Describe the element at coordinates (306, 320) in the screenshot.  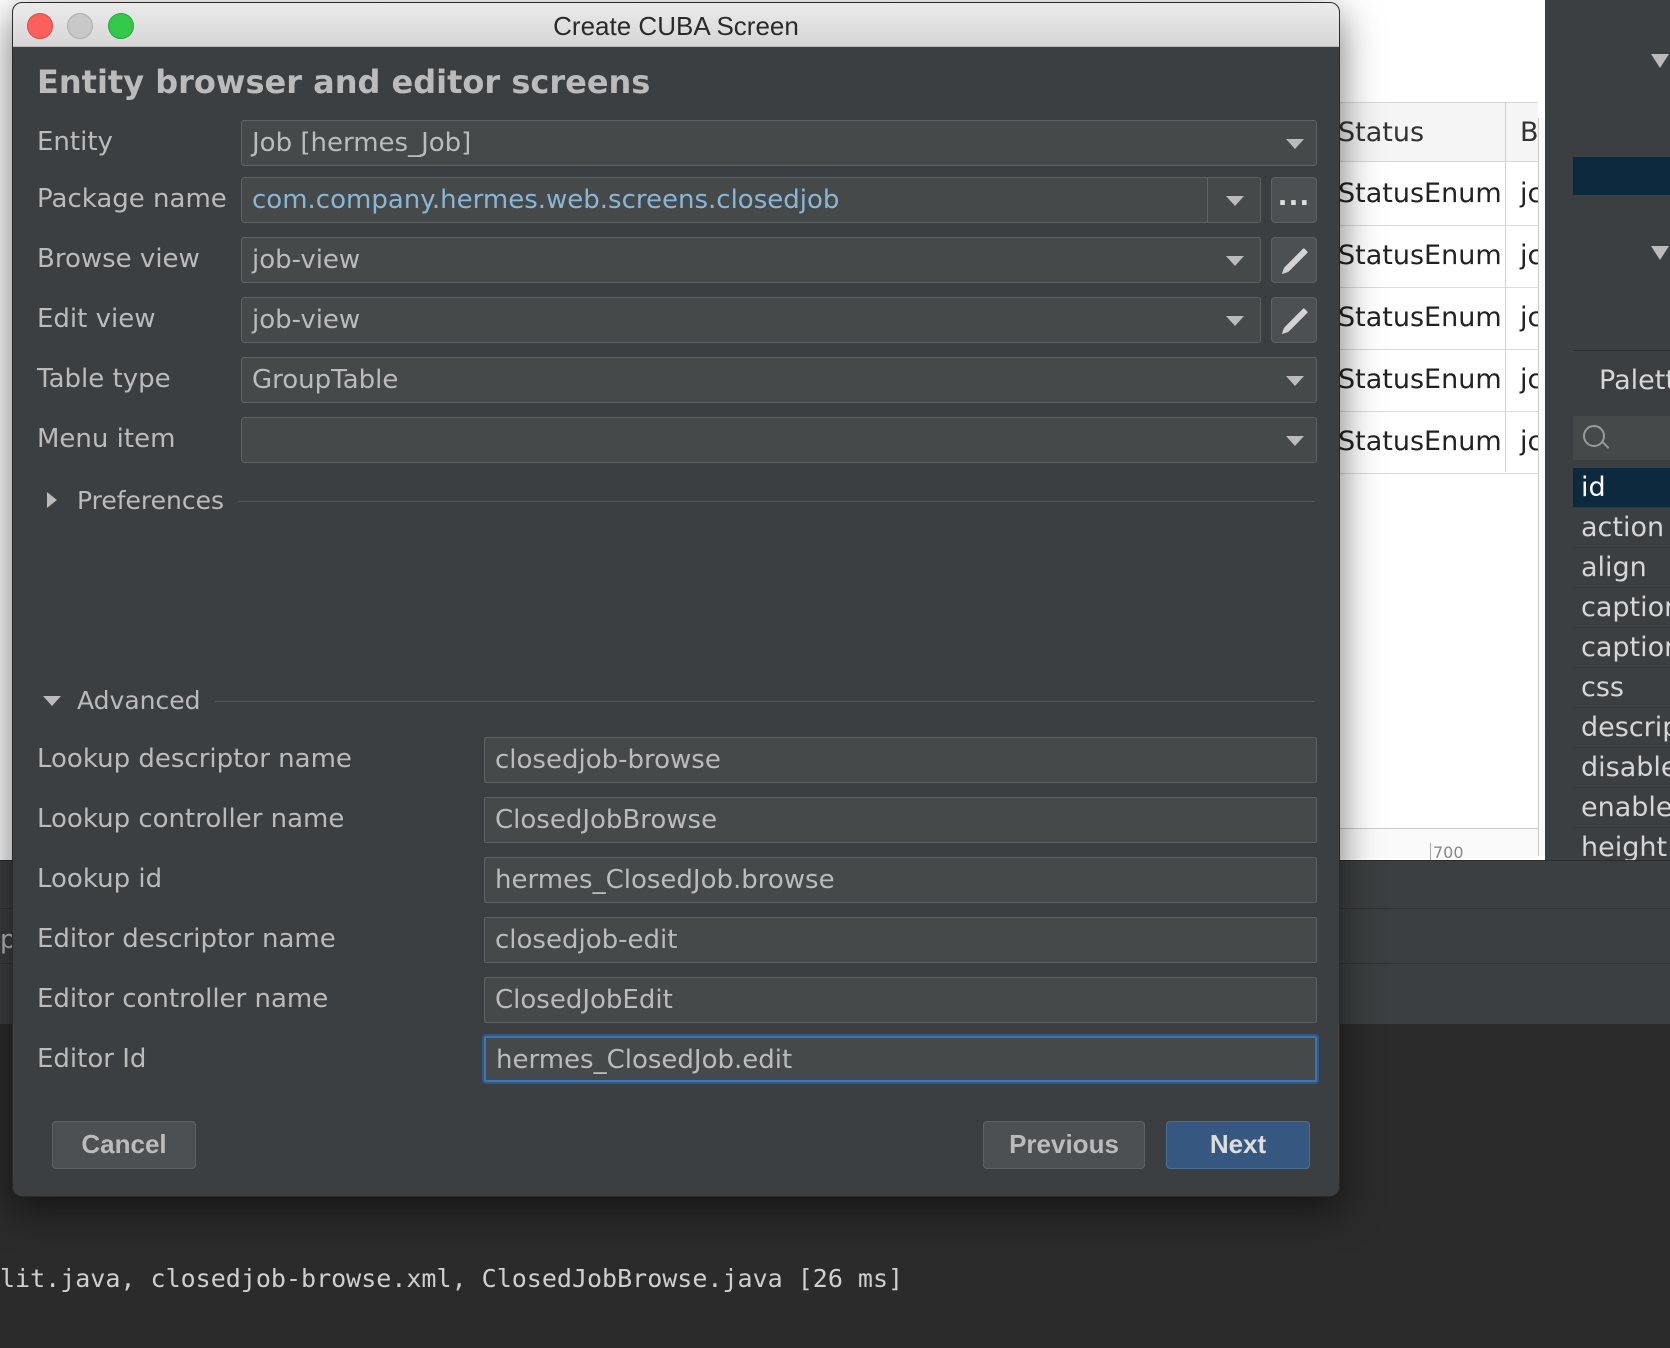
I see `edit-view-value: job-view` at that location.